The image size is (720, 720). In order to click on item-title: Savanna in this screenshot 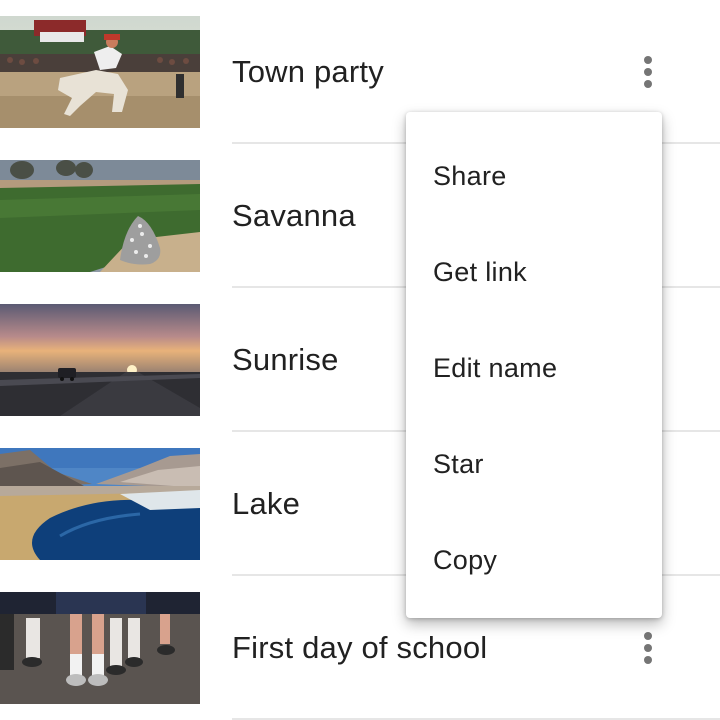, I will do `click(294, 215)`.